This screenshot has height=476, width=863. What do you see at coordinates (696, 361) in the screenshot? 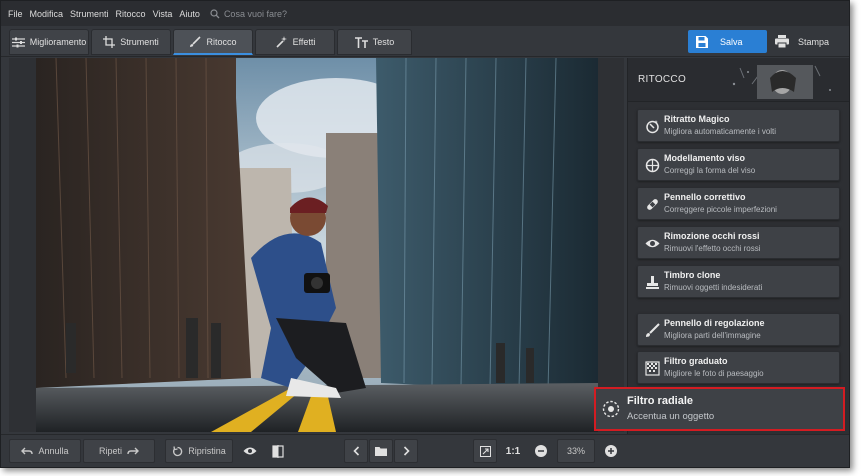
I see `tool-name: Filtro graduato` at bounding box center [696, 361].